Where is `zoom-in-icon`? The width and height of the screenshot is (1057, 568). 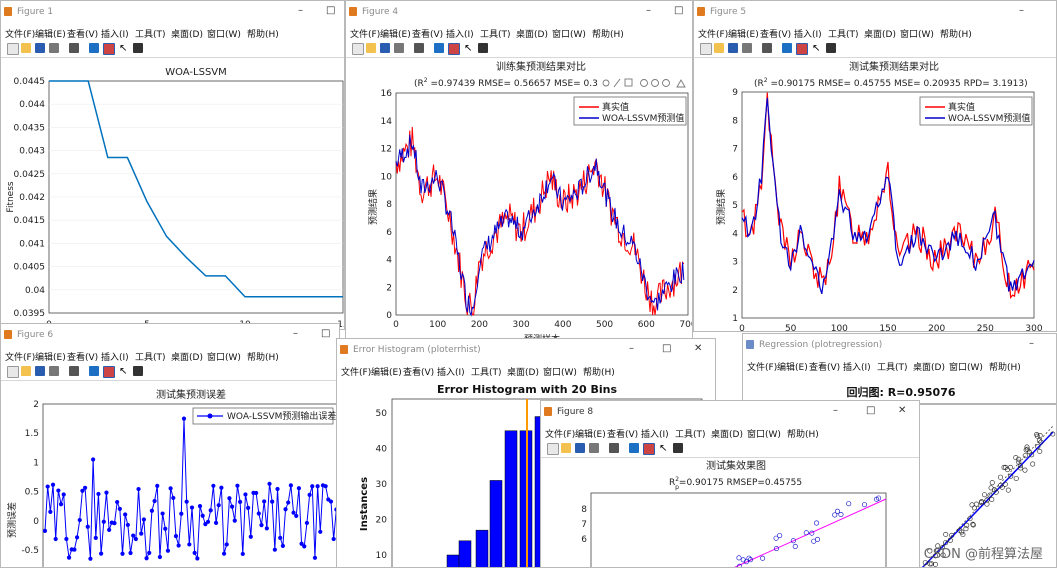 zoom-in-icon is located at coordinates (655, 83).